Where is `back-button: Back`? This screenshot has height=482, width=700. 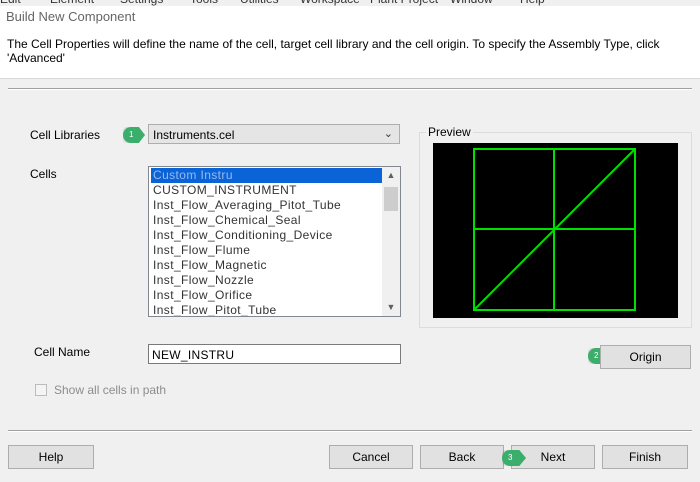
back-button: Back is located at coordinates (462, 457).